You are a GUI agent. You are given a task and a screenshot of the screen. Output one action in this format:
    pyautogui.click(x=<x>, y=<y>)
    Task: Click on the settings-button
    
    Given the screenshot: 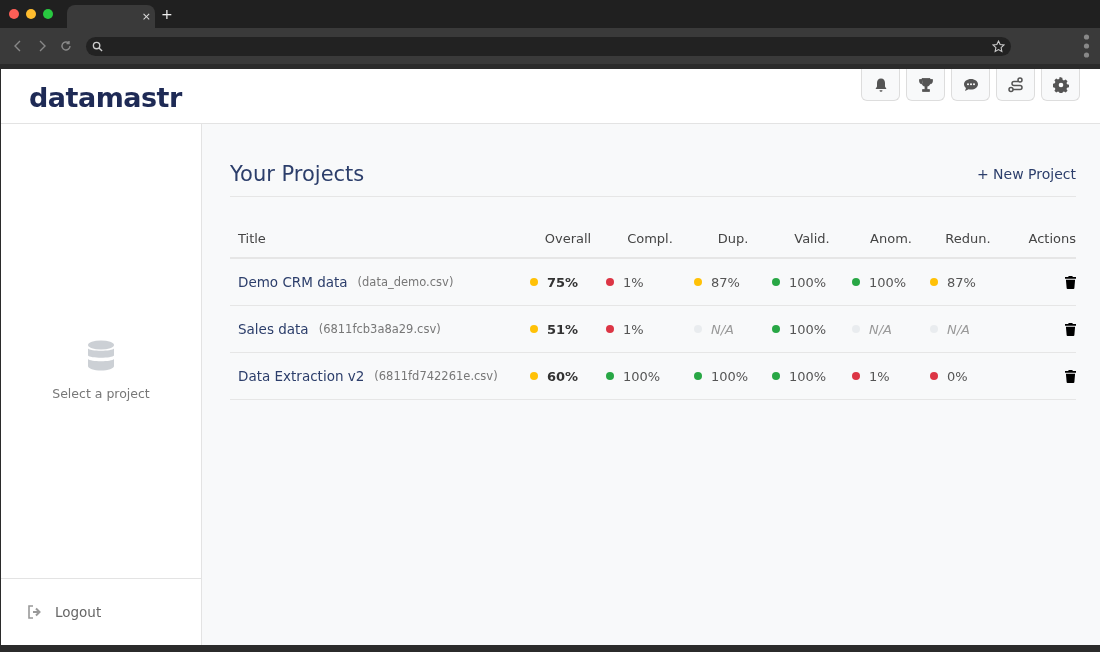 What is the action you would take?
    pyautogui.click(x=1060, y=85)
    